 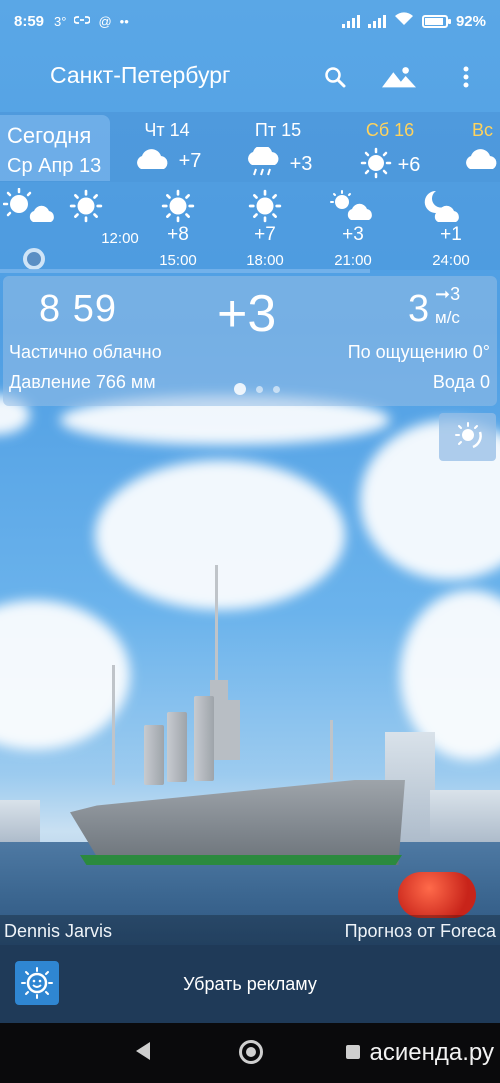 I want to click on hour-time: 15:00, so click(x=178, y=260).